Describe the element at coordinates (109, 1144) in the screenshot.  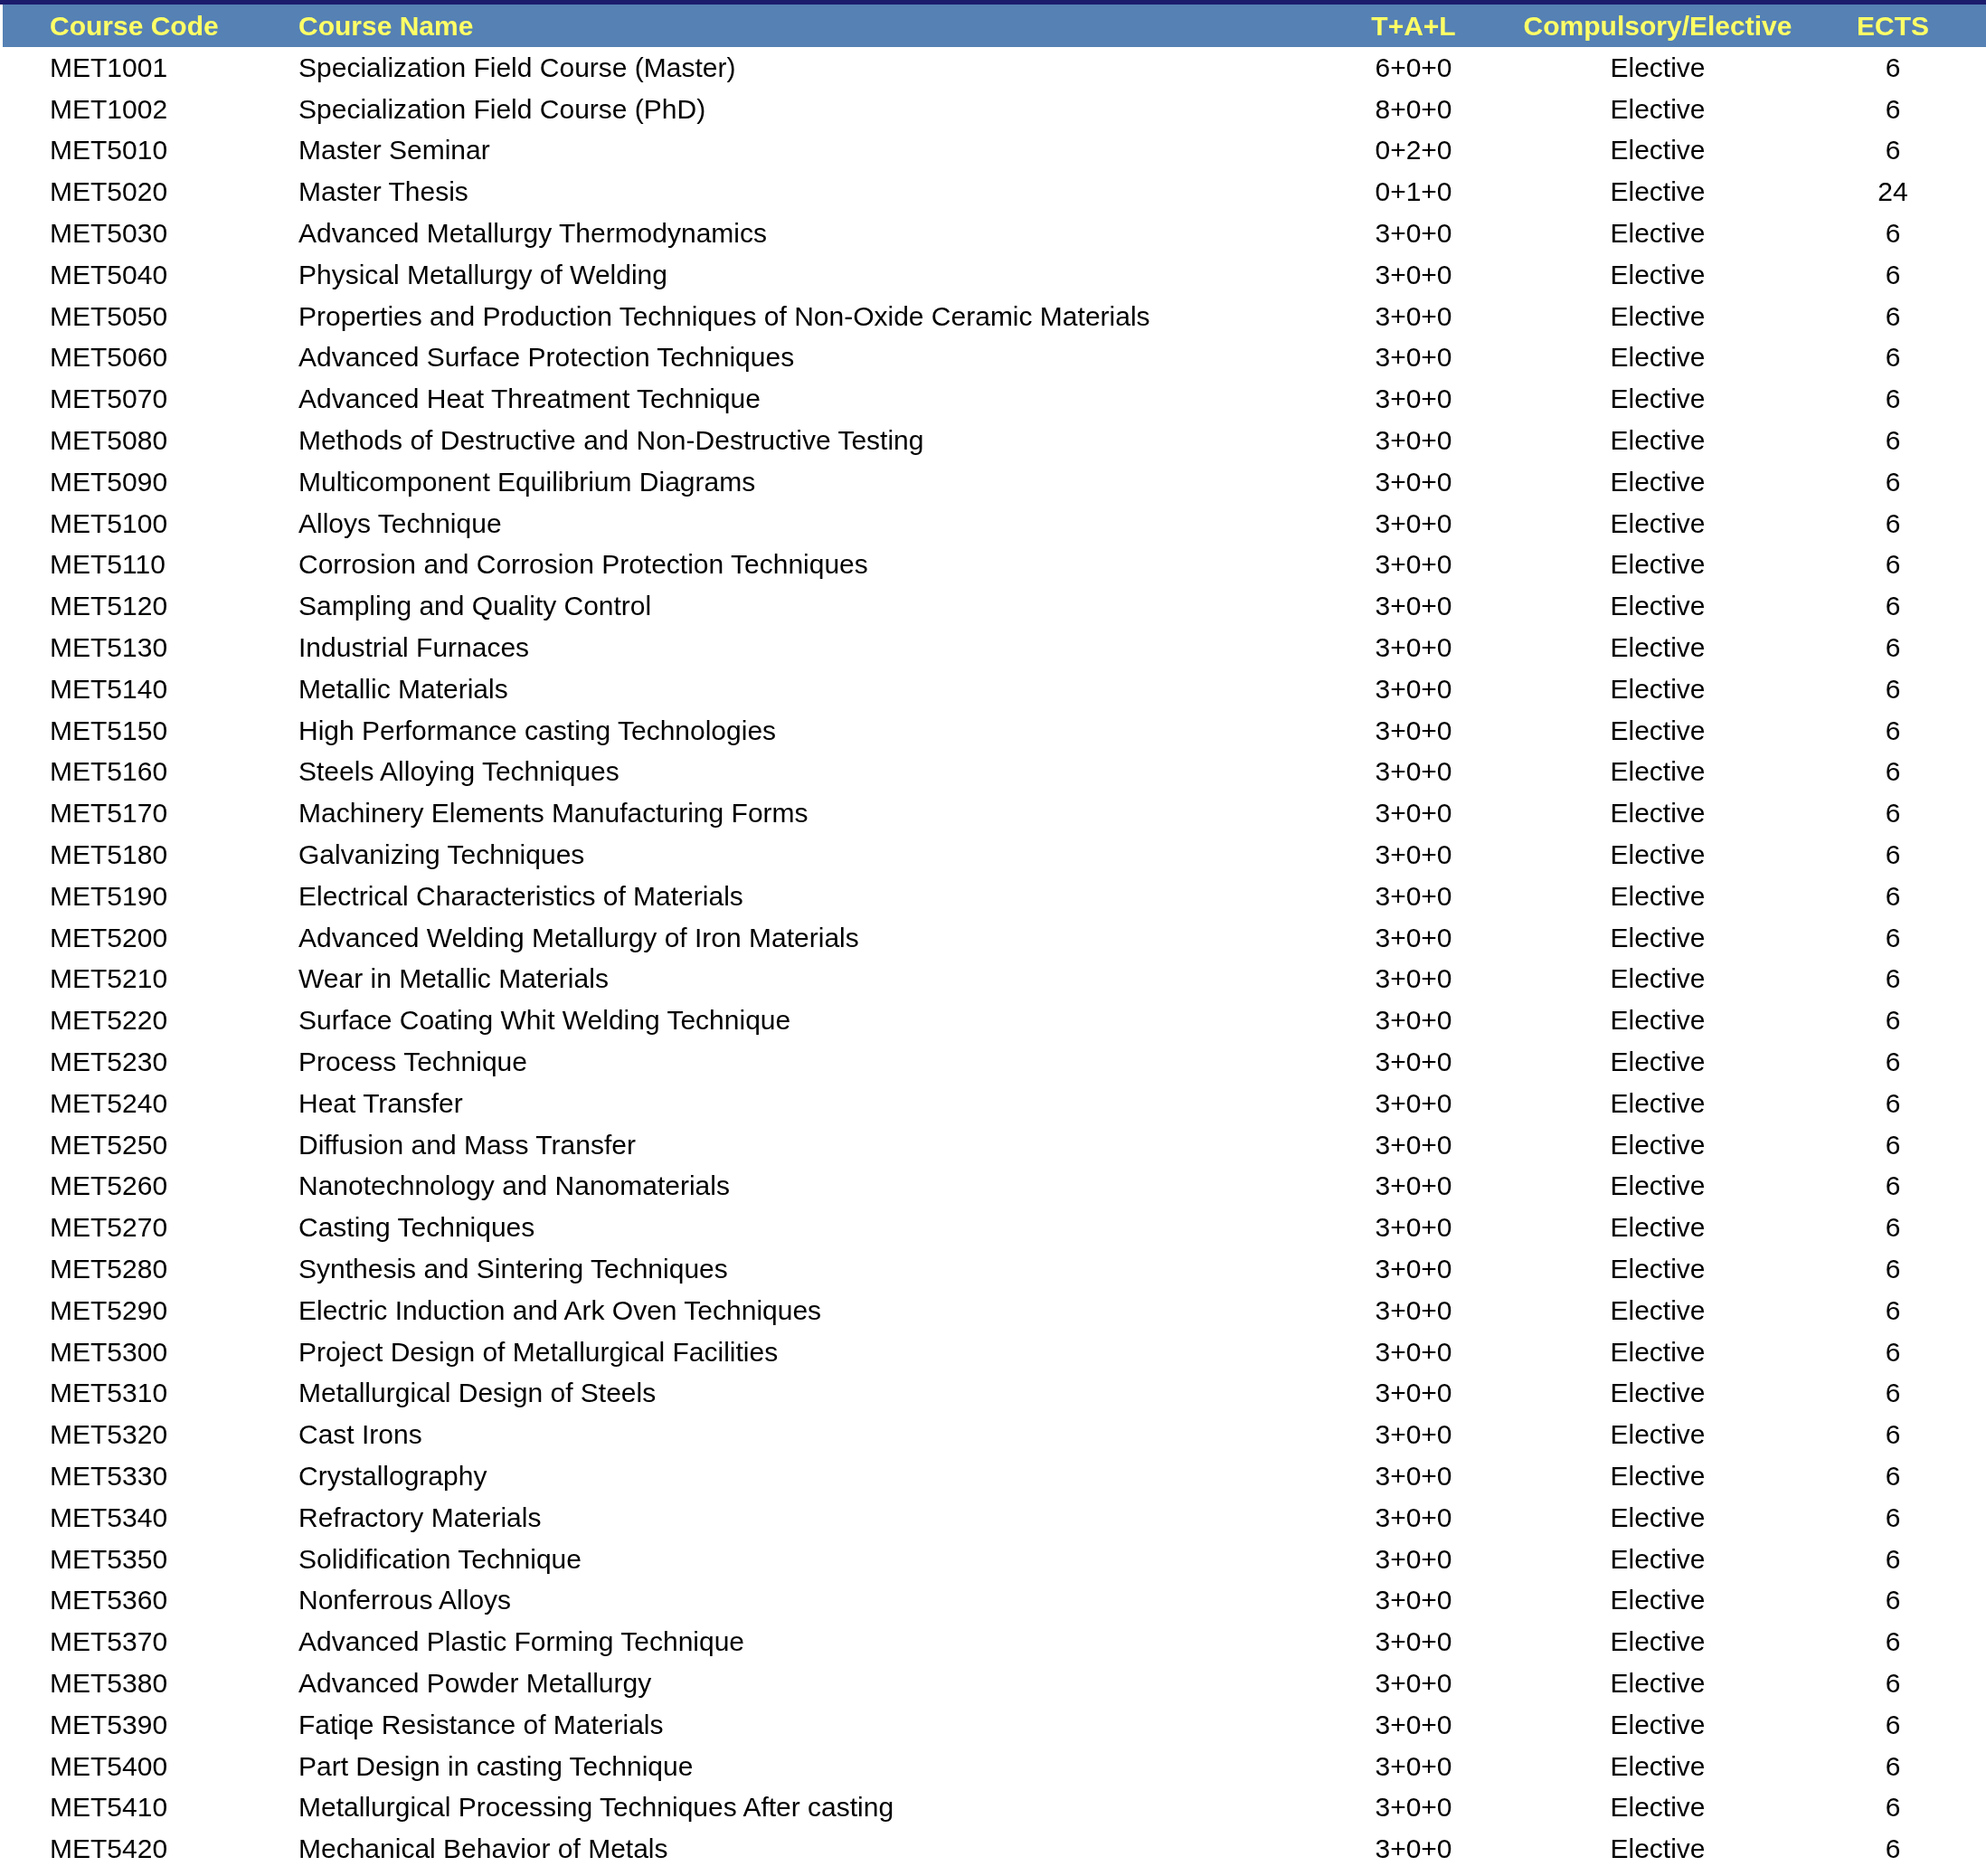
I see `table-cell: MET5250` at that location.